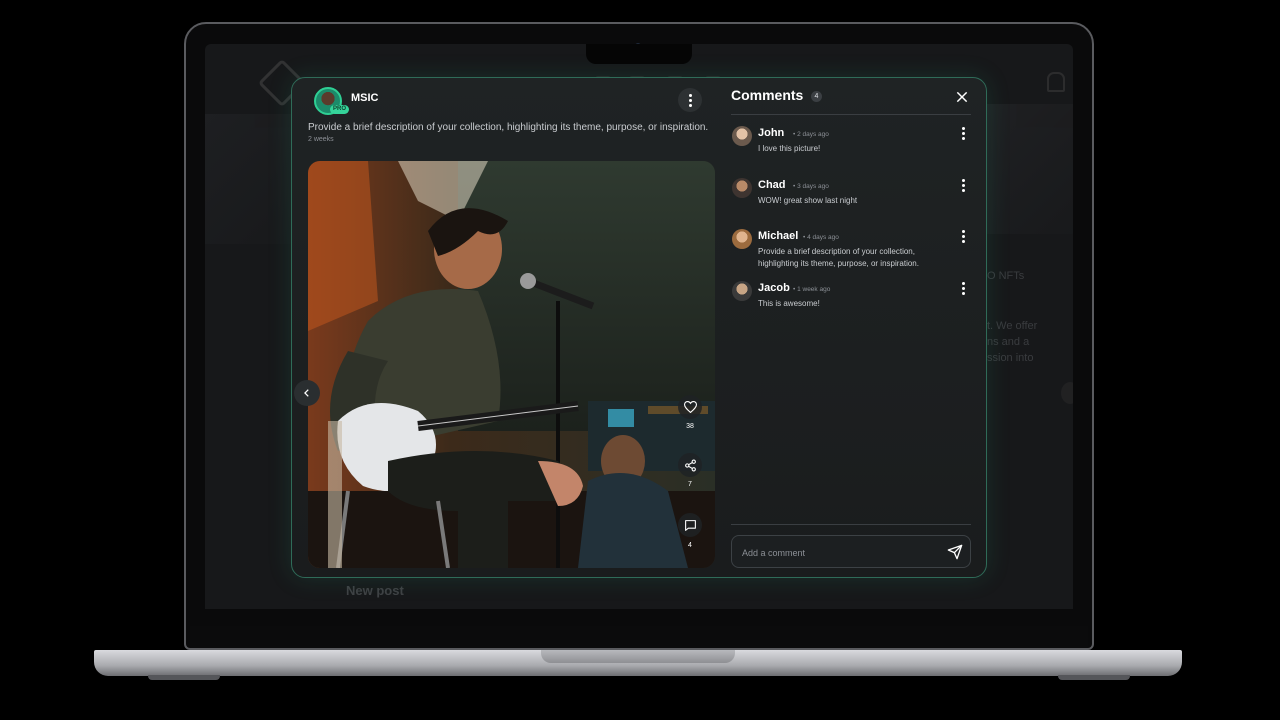 This screenshot has width=1280, height=720. I want to click on bell-icon, so click(1056, 82).